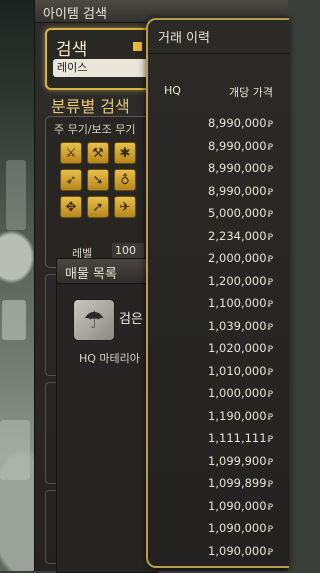 The height and width of the screenshot is (573, 320). I want to click on history-price: 1,000,000, so click(237, 393).